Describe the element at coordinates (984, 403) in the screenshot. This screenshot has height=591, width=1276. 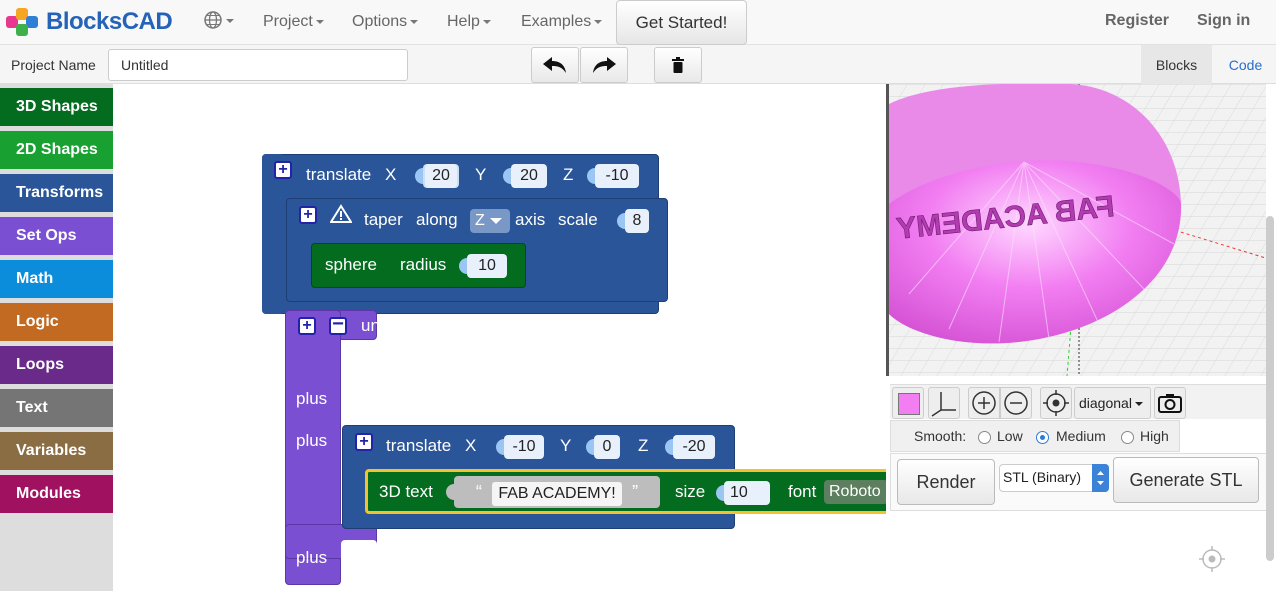
I see `zoom-in-button` at that location.